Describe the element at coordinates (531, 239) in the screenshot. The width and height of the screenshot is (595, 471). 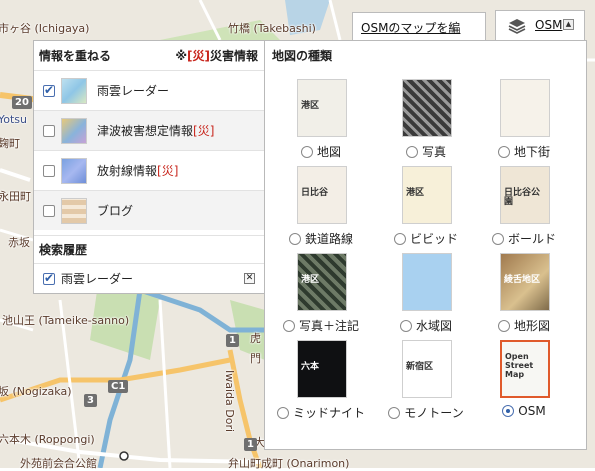
I see `map-type-label: ボールド` at that location.